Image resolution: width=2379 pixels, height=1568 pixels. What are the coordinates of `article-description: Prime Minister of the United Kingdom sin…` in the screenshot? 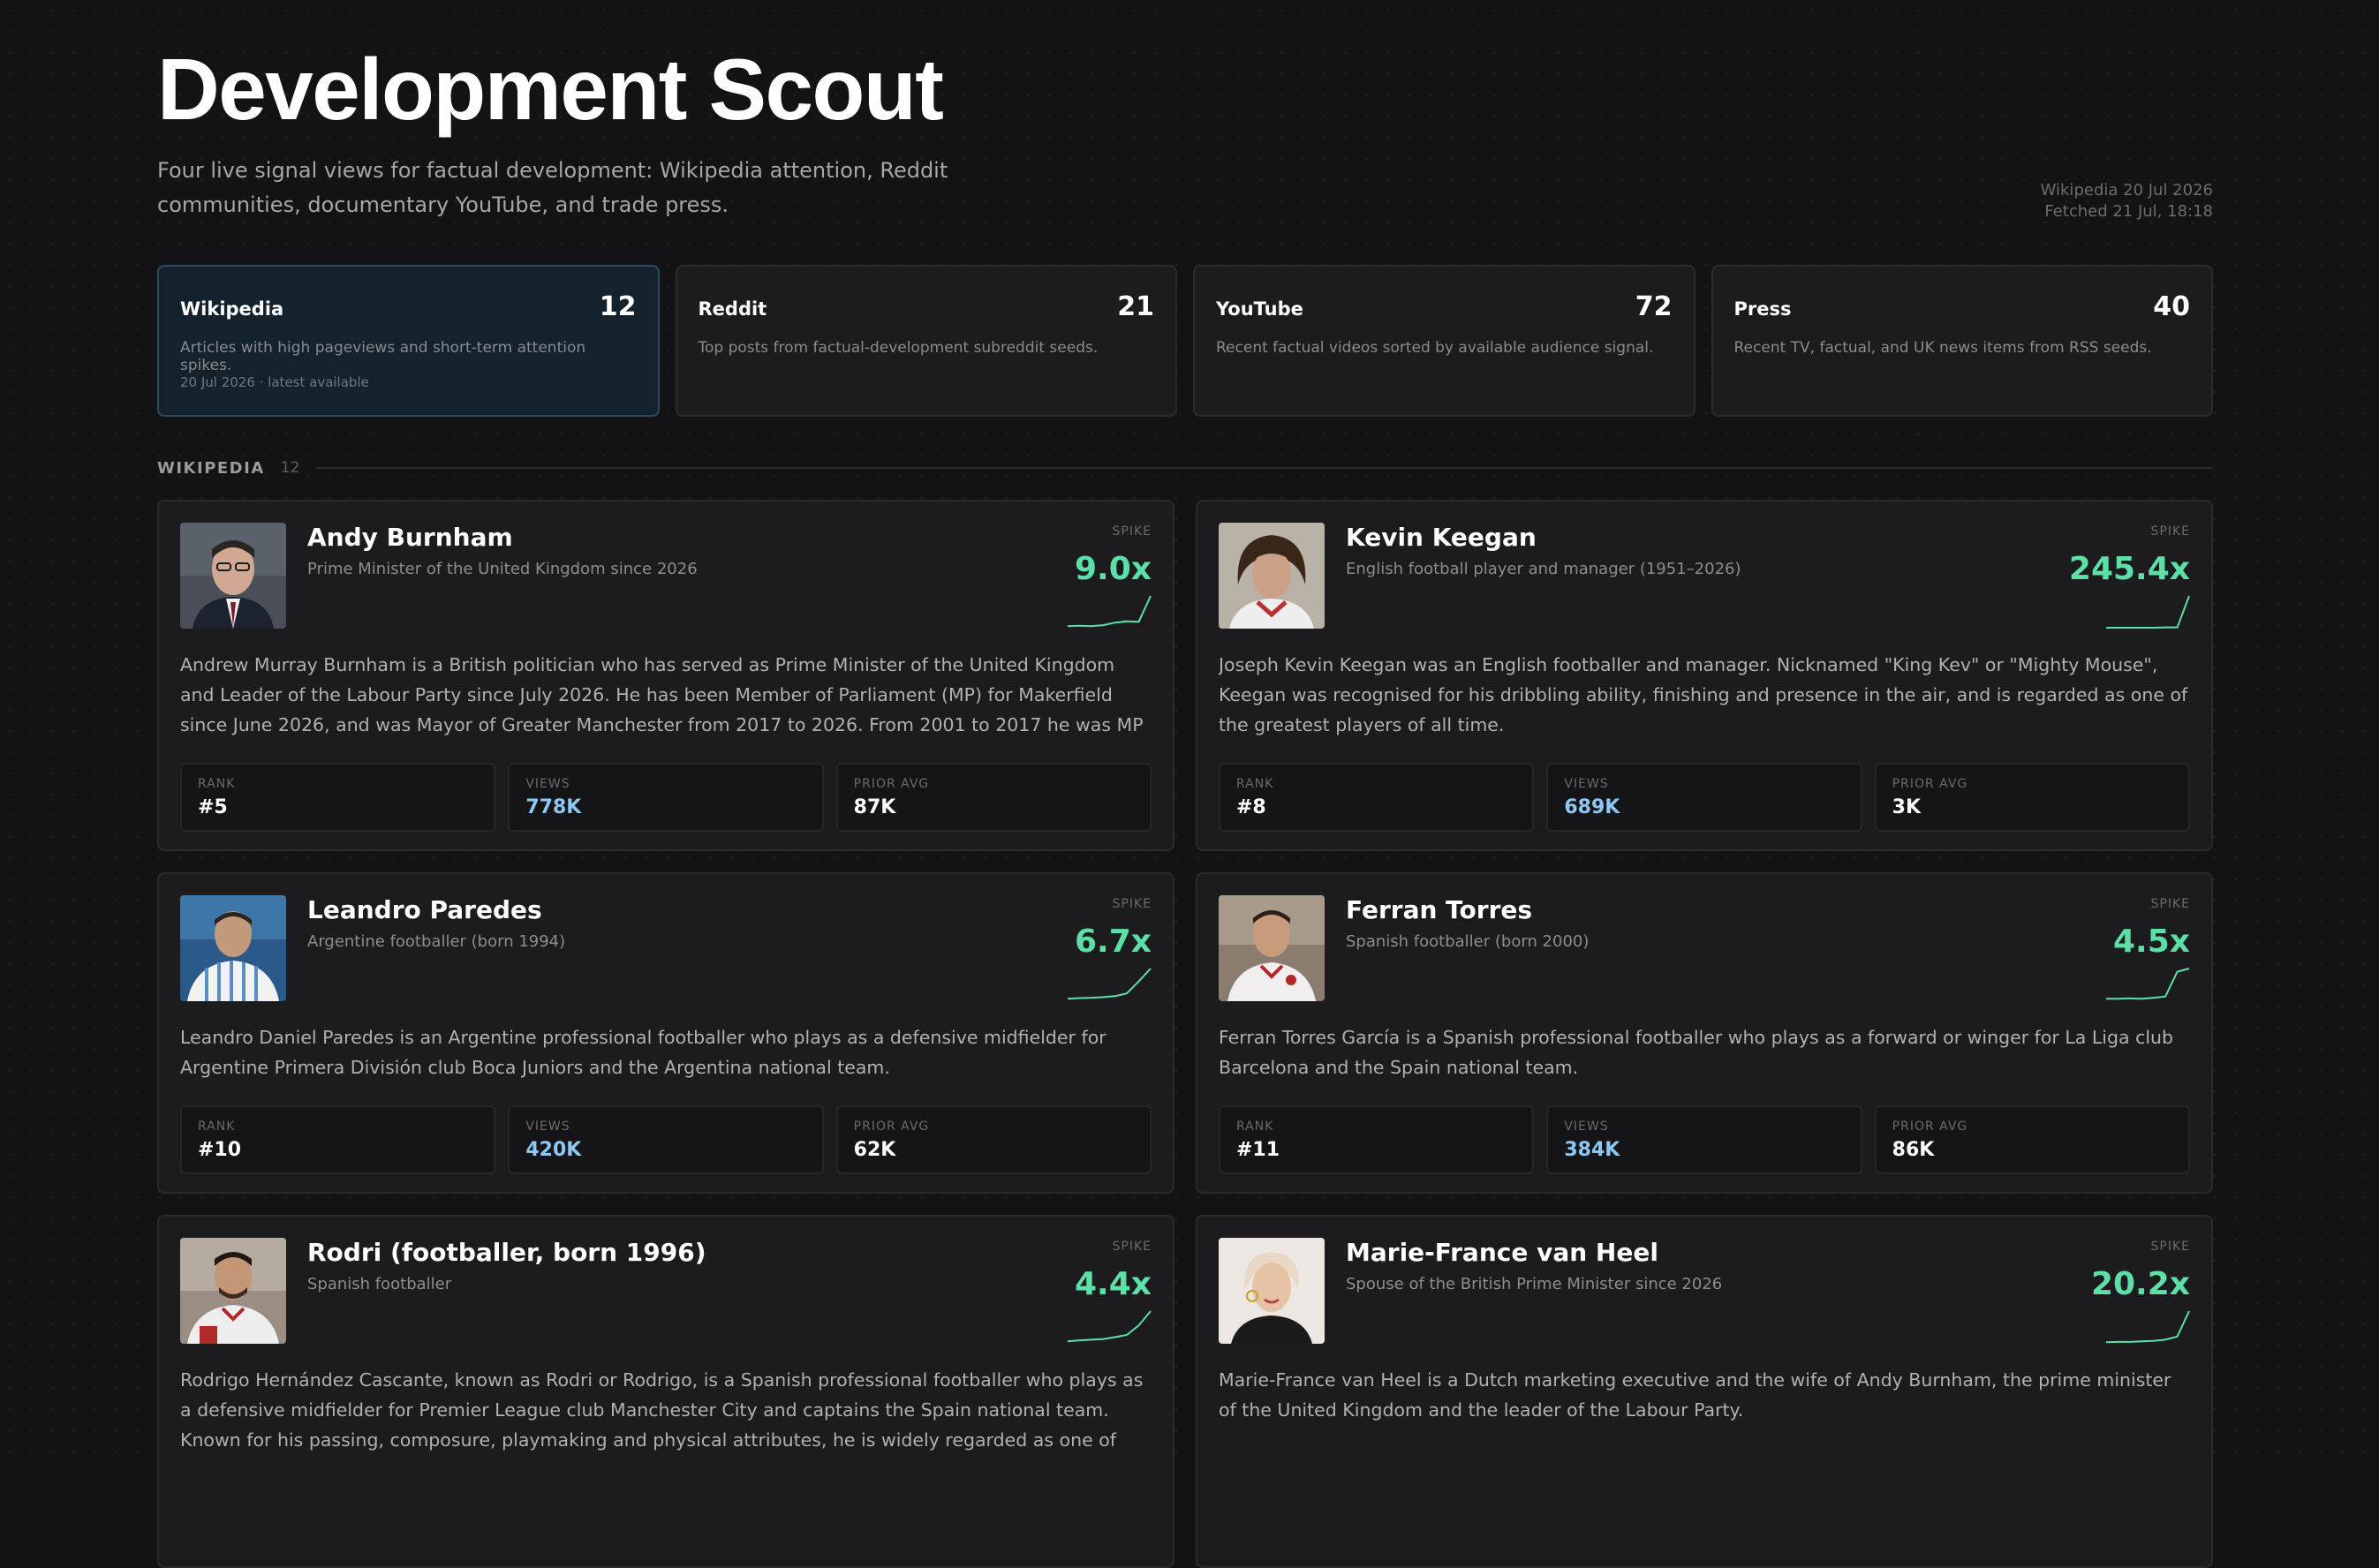 It's located at (502, 569).